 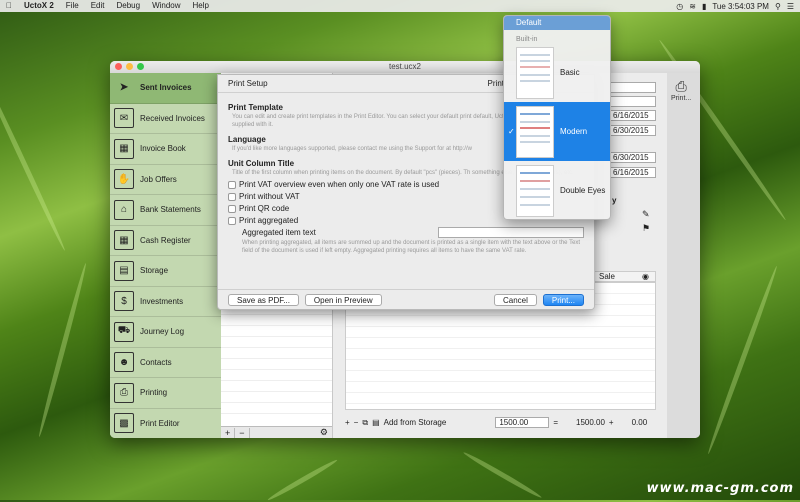 I want to click on sidebar-item-print-editor: ▩ Print Editor, so click(x=165, y=423).